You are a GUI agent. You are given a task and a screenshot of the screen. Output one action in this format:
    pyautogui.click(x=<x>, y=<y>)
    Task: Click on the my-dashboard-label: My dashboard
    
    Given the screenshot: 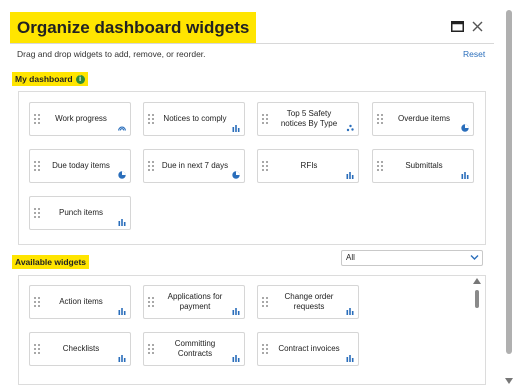 What is the action you would take?
    pyautogui.click(x=44, y=79)
    